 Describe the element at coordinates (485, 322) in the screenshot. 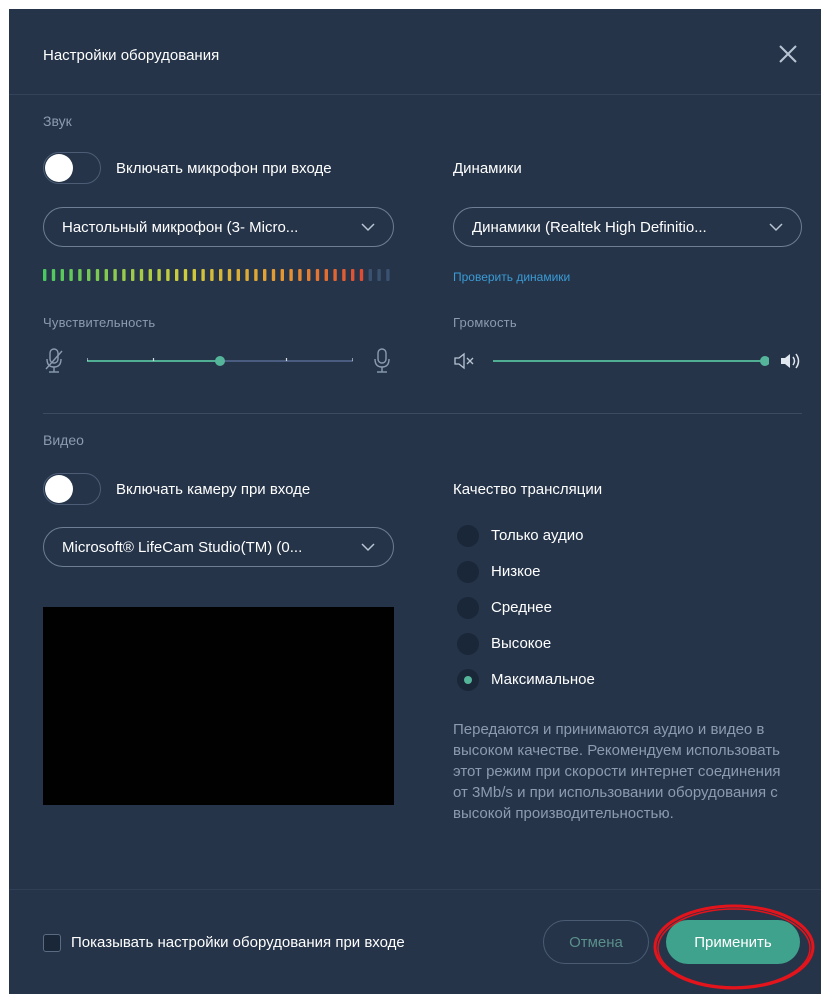

I see `volume-label: Громкость` at that location.